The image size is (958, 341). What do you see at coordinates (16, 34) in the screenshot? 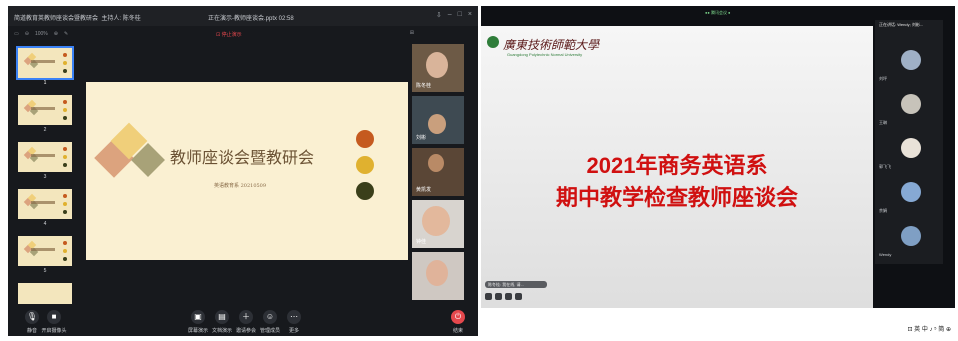
I see `thumbnail-toggle-icon: ▭` at bounding box center [16, 34].